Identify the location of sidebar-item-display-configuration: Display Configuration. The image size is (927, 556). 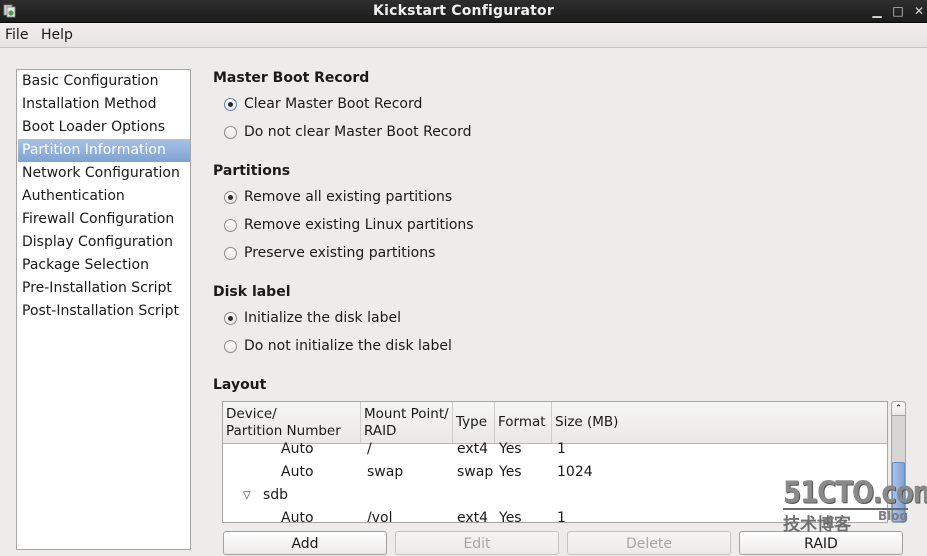
(104, 242).